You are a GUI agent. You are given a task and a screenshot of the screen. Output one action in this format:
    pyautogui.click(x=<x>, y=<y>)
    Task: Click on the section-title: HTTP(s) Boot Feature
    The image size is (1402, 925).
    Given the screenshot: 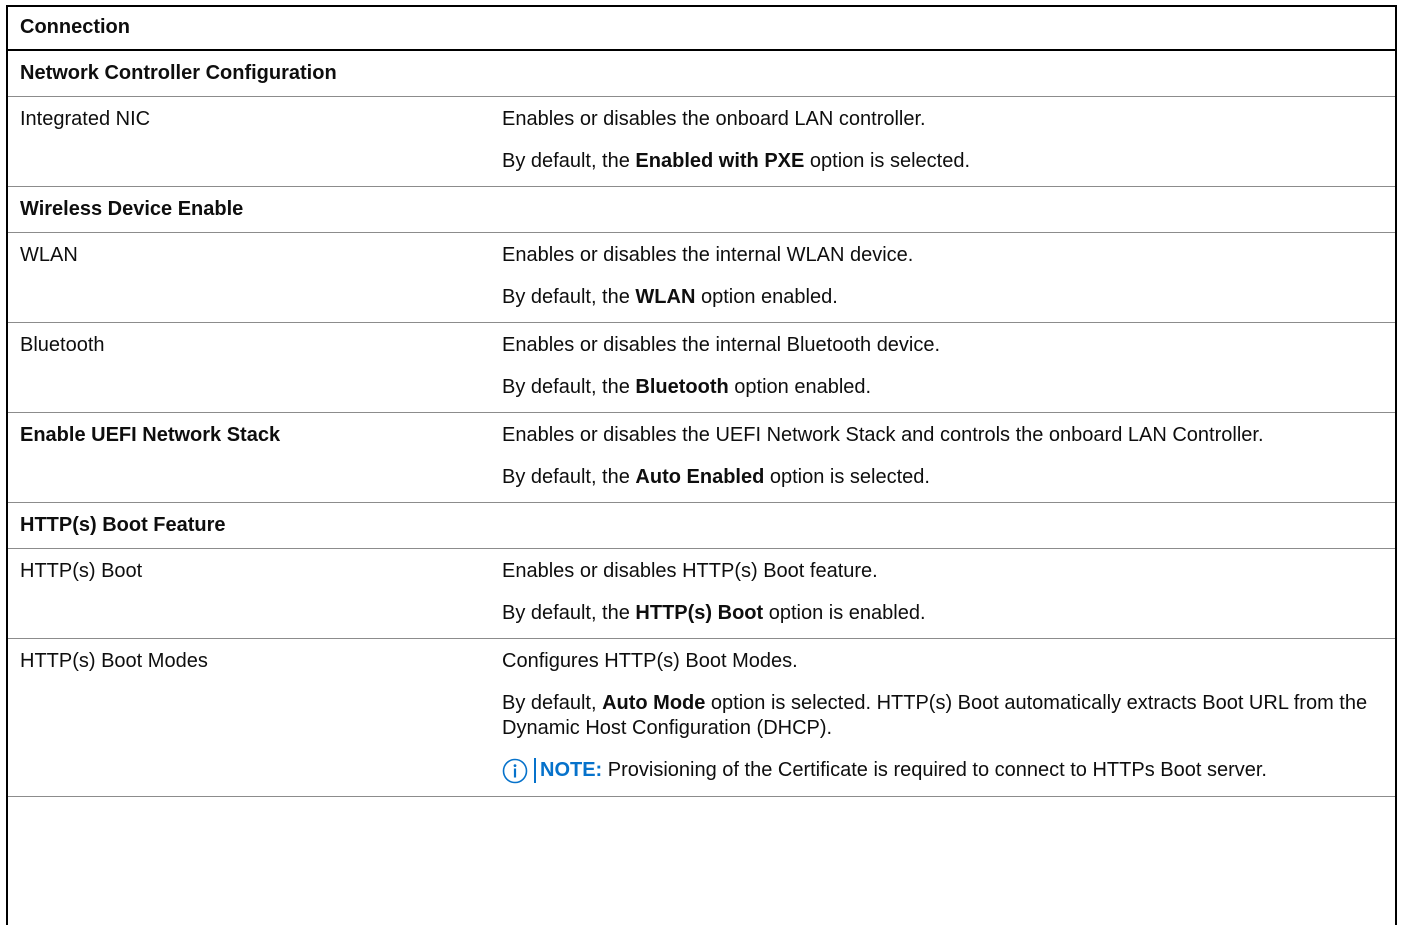 What is the action you would take?
    pyautogui.click(x=701, y=525)
    